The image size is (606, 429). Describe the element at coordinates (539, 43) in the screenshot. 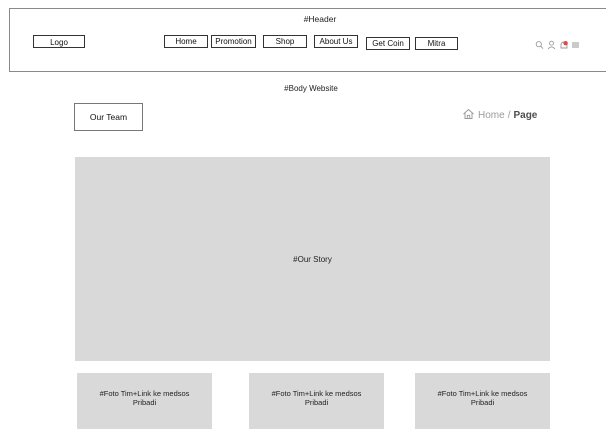

I see `search-icon` at that location.